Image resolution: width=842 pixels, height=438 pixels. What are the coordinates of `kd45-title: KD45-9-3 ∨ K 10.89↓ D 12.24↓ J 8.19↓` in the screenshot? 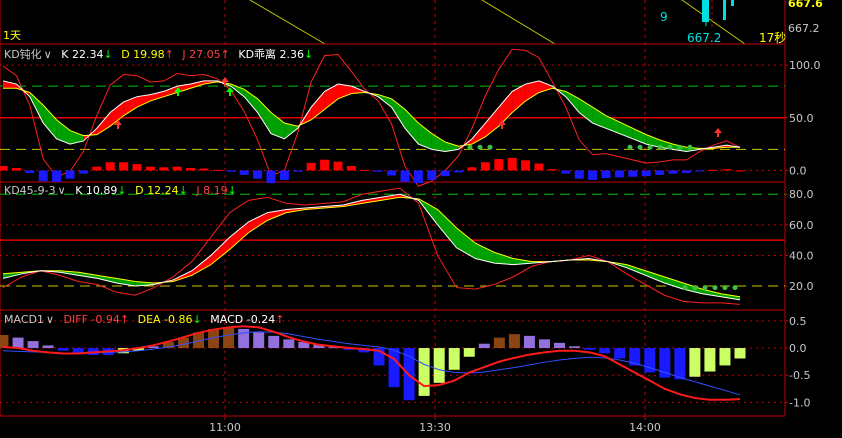 It's located at (123, 190).